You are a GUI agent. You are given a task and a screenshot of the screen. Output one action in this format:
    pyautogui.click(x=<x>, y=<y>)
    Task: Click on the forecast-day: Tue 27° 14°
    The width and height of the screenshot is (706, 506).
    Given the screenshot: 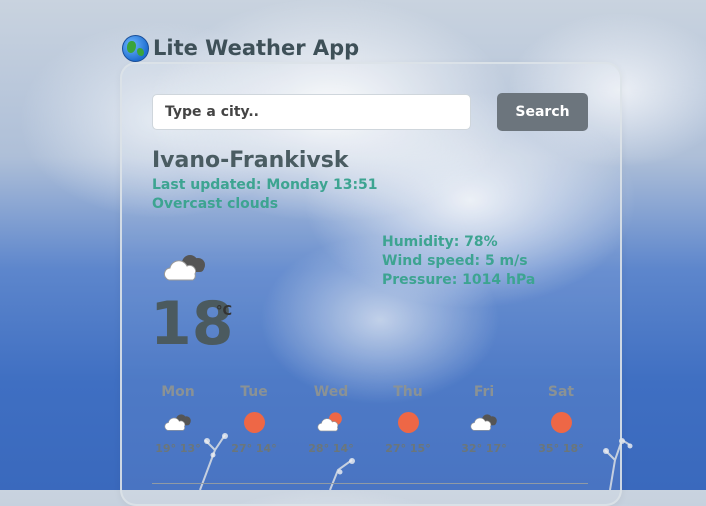 What is the action you would take?
    pyautogui.click(x=254, y=419)
    